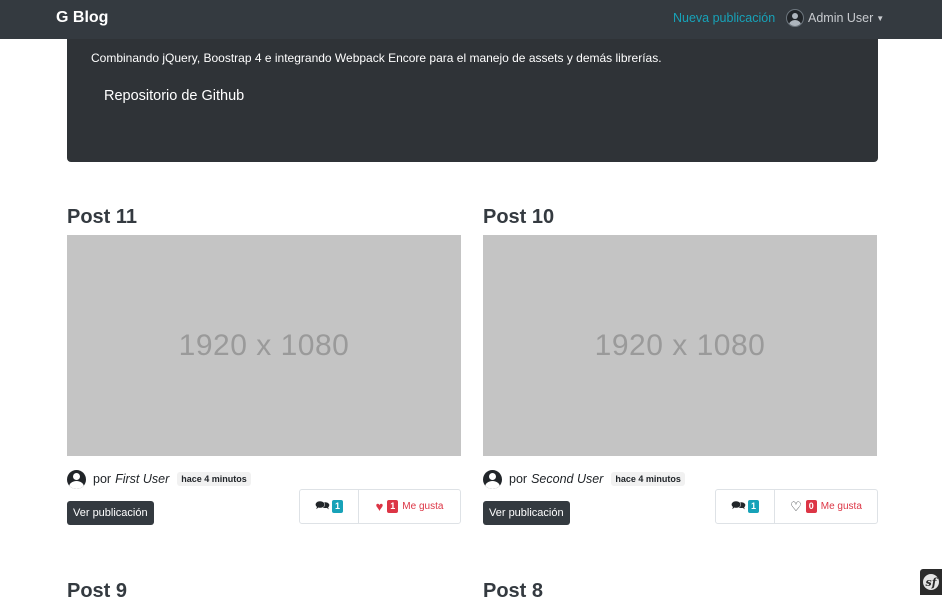  Describe the element at coordinates (518, 217) in the screenshot. I see `post-title: Post 10` at that location.